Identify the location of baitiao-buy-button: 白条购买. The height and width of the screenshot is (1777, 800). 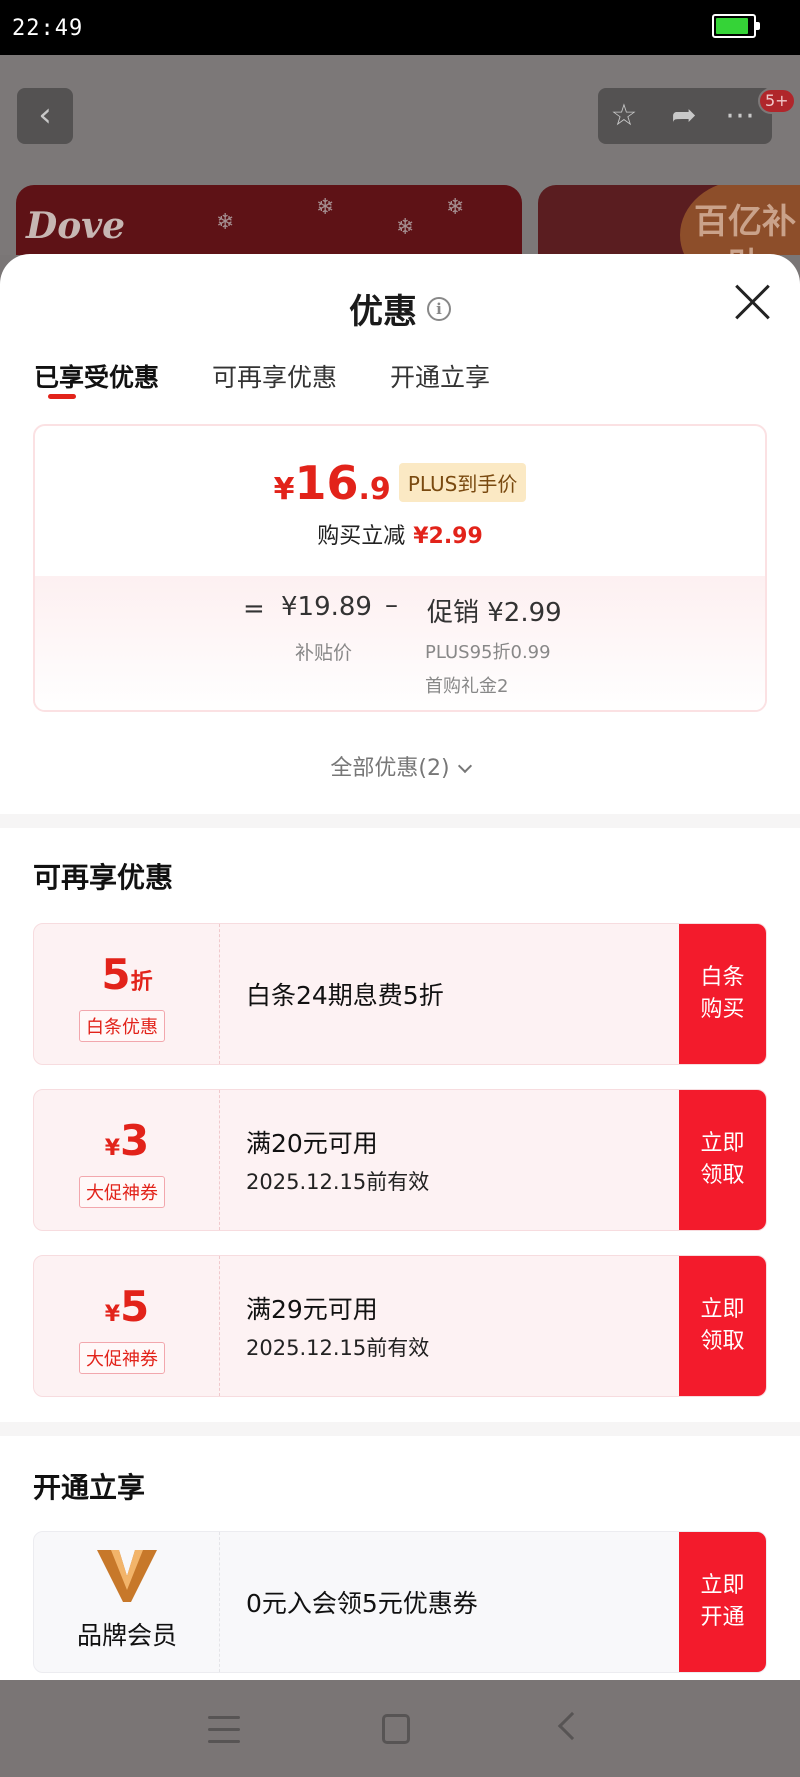
(722, 994).